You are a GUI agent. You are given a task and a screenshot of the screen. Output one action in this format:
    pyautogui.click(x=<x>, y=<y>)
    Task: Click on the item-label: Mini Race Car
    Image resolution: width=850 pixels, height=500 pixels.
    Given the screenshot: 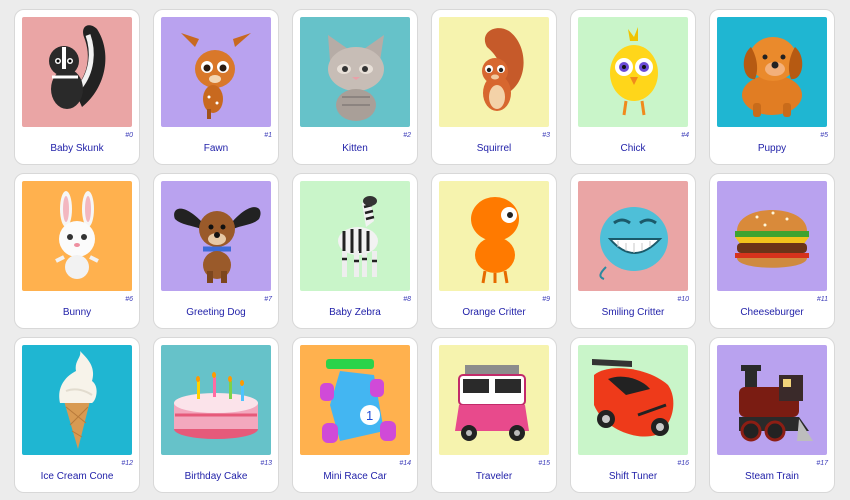 What is the action you would take?
    pyautogui.click(x=355, y=476)
    